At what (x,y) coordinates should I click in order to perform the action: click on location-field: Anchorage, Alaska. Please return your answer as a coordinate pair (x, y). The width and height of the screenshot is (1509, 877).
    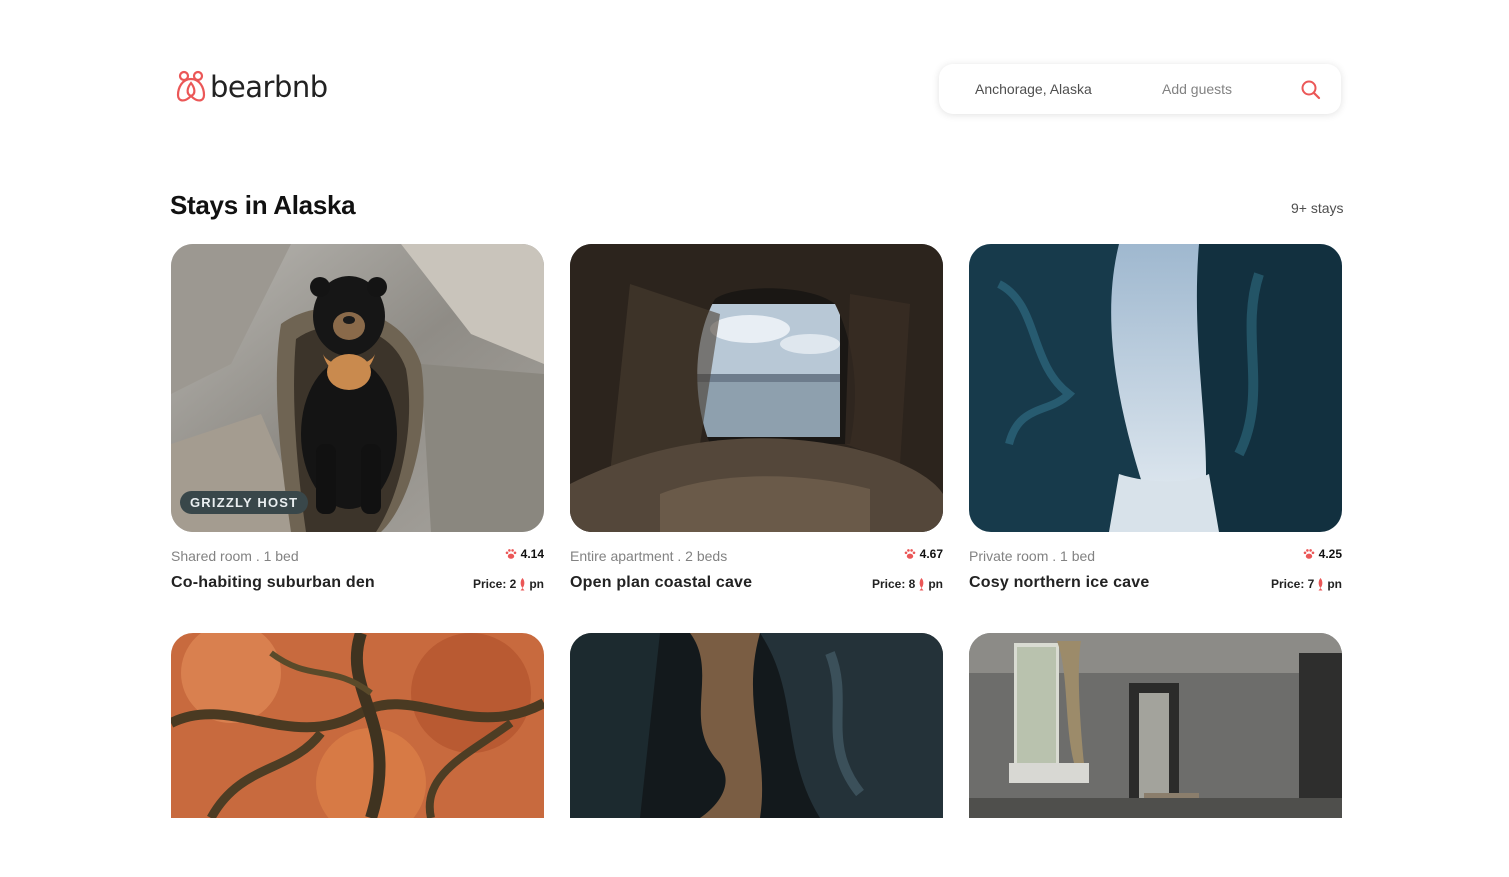
    Looking at the image, I should click on (1033, 89).